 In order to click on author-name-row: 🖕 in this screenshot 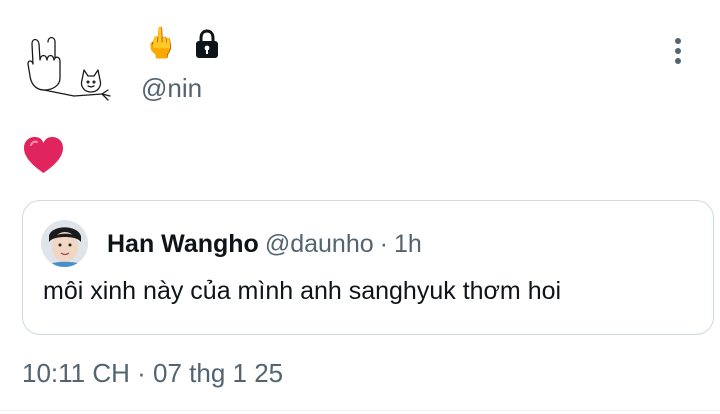, I will do `click(181, 44)`.